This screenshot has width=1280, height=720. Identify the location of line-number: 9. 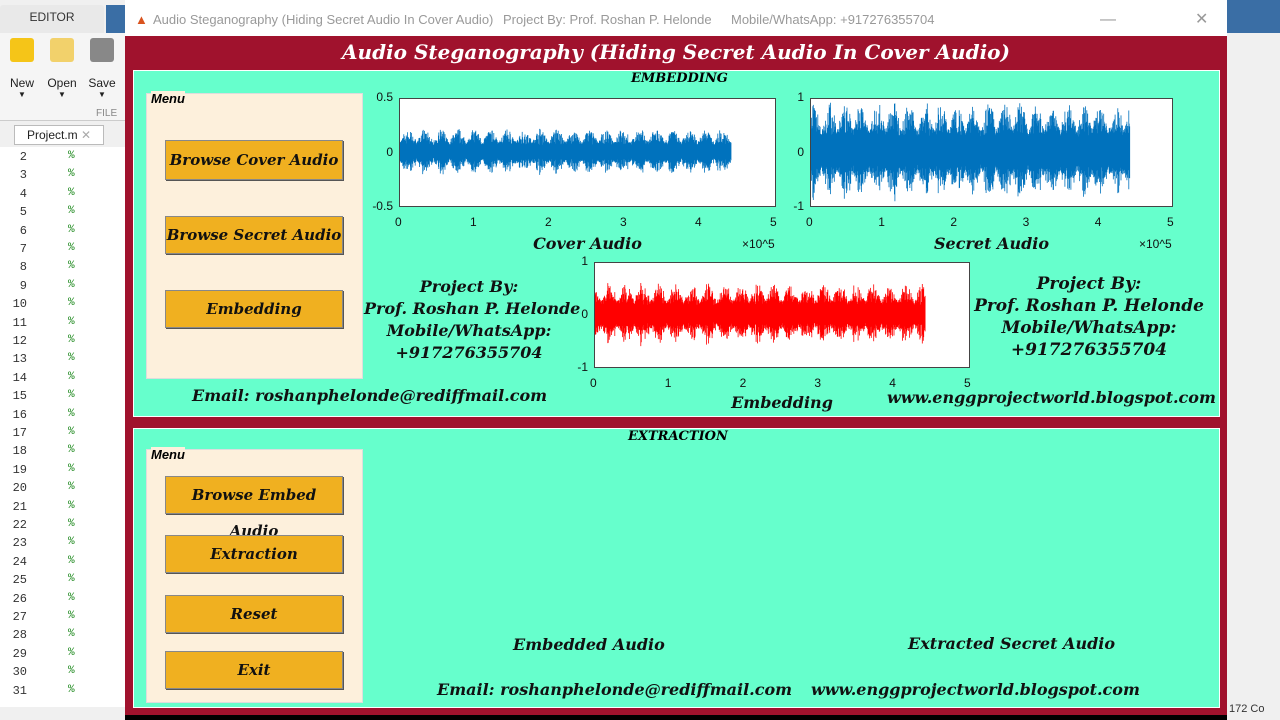
(23, 285).